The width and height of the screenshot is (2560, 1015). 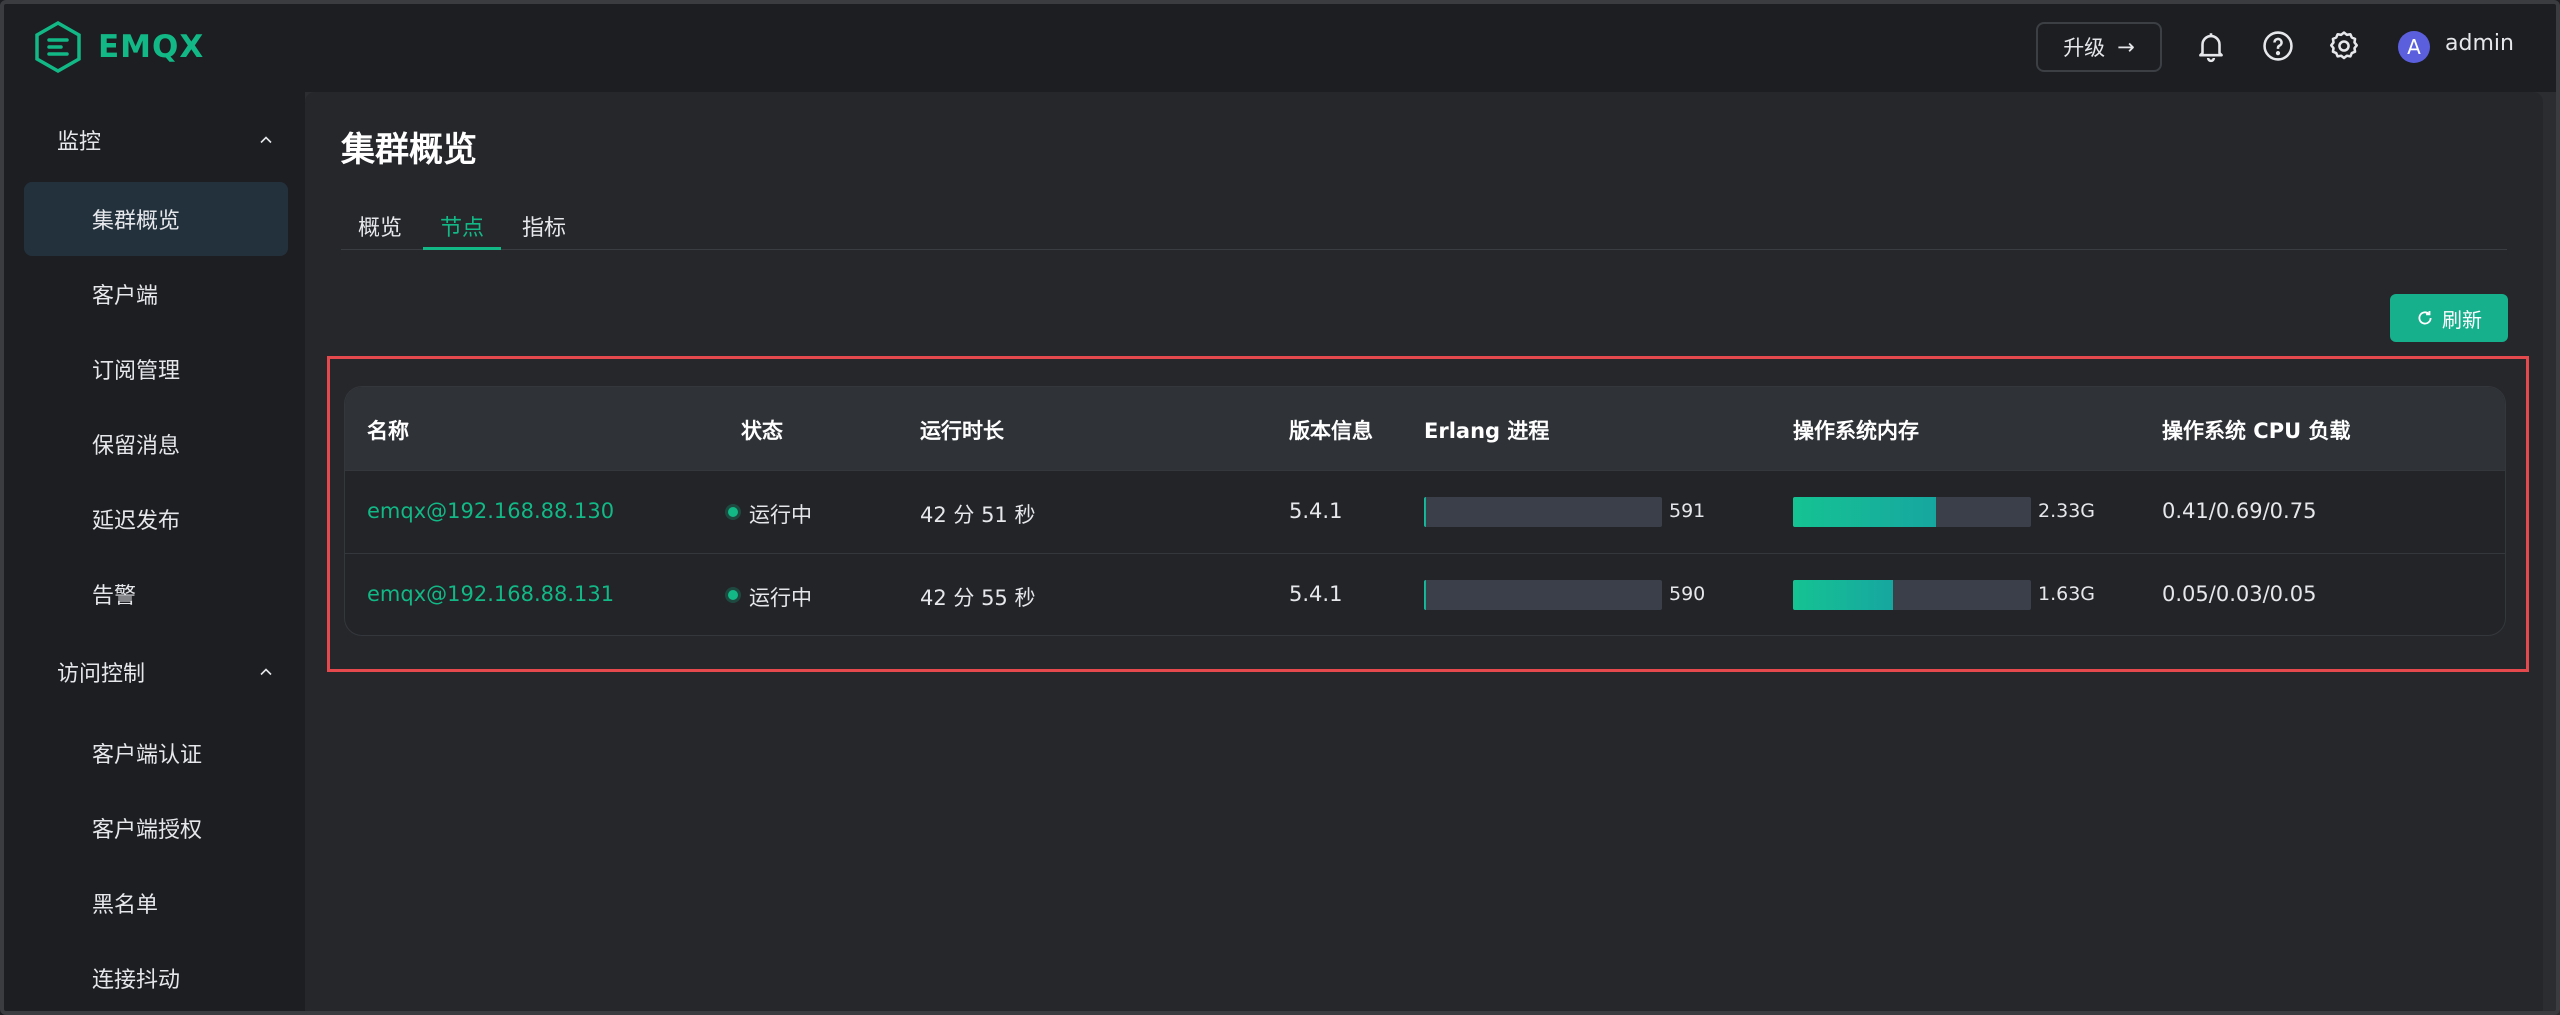 I want to click on column-header: 名称, so click(x=388, y=431).